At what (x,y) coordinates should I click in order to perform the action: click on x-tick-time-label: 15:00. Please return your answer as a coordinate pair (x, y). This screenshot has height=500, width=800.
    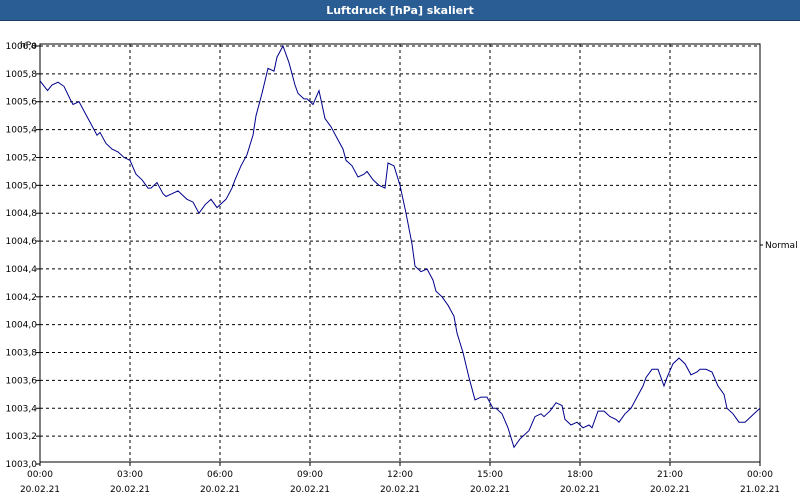
    Looking at the image, I should click on (490, 475).